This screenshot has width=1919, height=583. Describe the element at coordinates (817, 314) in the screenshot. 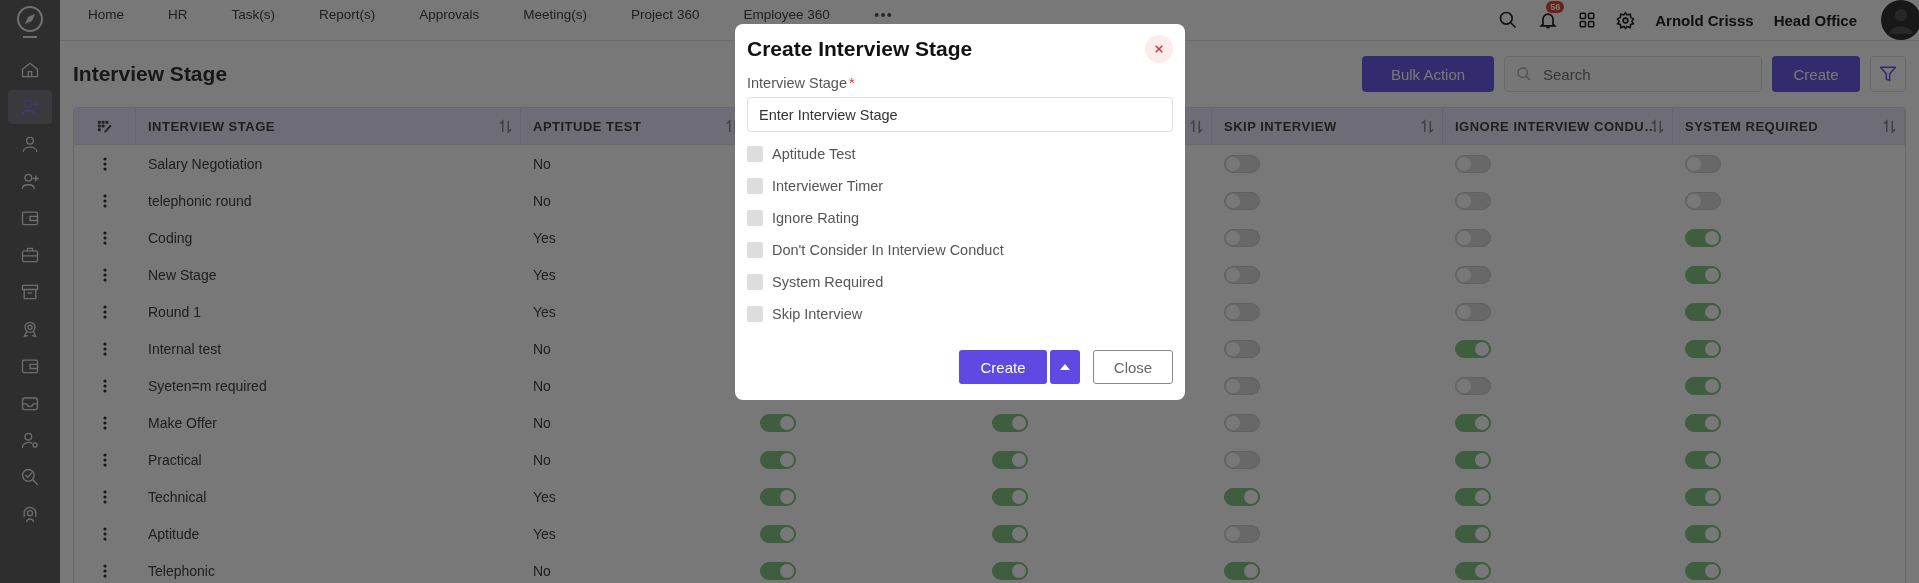

I see `checkbox-label: Skip Interview` at that location.